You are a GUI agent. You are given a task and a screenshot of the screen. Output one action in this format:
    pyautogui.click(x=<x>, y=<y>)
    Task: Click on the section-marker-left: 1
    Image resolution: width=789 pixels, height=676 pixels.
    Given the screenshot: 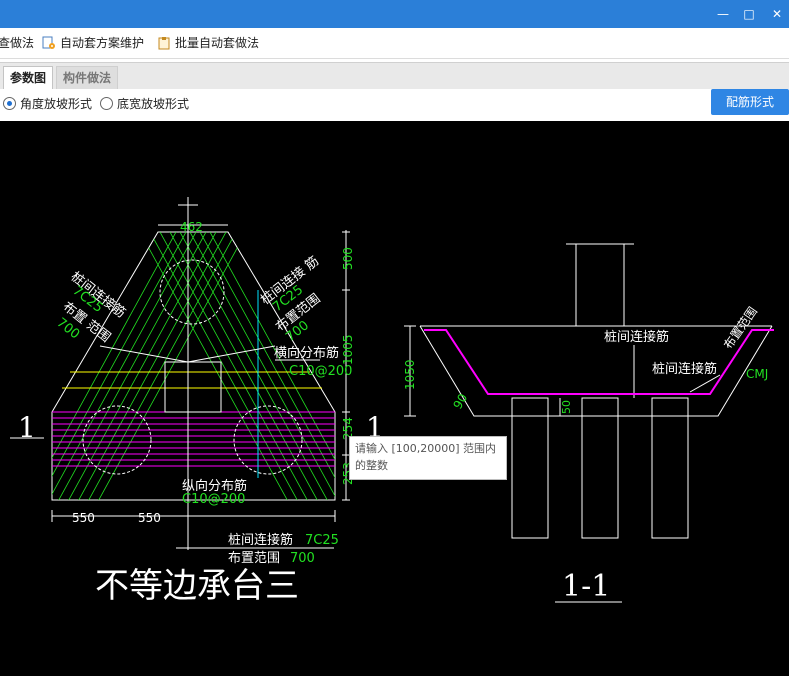 What is the action you would take?
    pyautogui.click(x=27, y=427)
    